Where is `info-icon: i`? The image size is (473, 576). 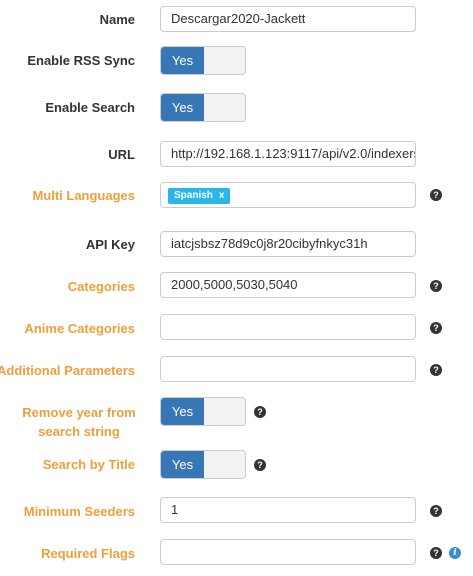
info-icon: i is located at coordinates (455, 553).